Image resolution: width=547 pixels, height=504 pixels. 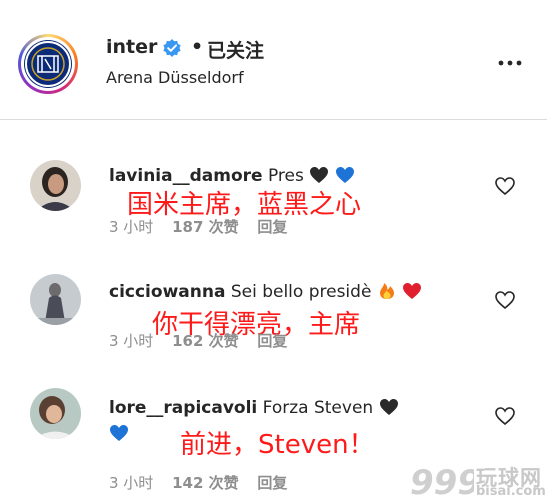 I want to click on svg-text: 999, so click(x=442, y=481).